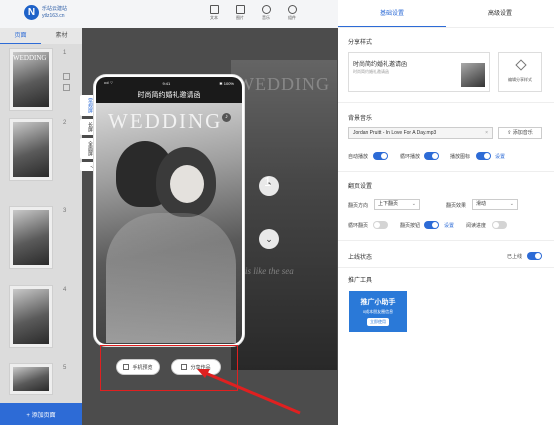 This screenshot has width=554, height=425. Describe the element at coordinates (87, 105) in the screenshot. I see `tab-normal-screen: 常规屏` at that location.